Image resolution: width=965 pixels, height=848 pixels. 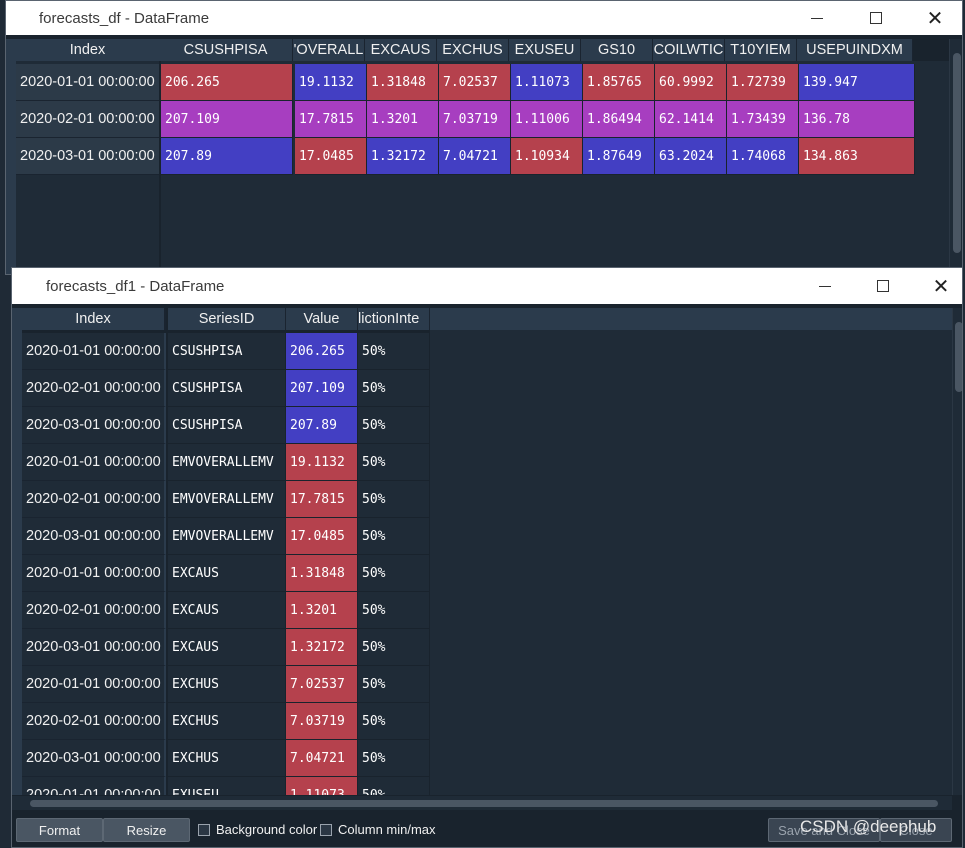 I want to click on value-cell: 19.1132, so click(x=322, y=462).